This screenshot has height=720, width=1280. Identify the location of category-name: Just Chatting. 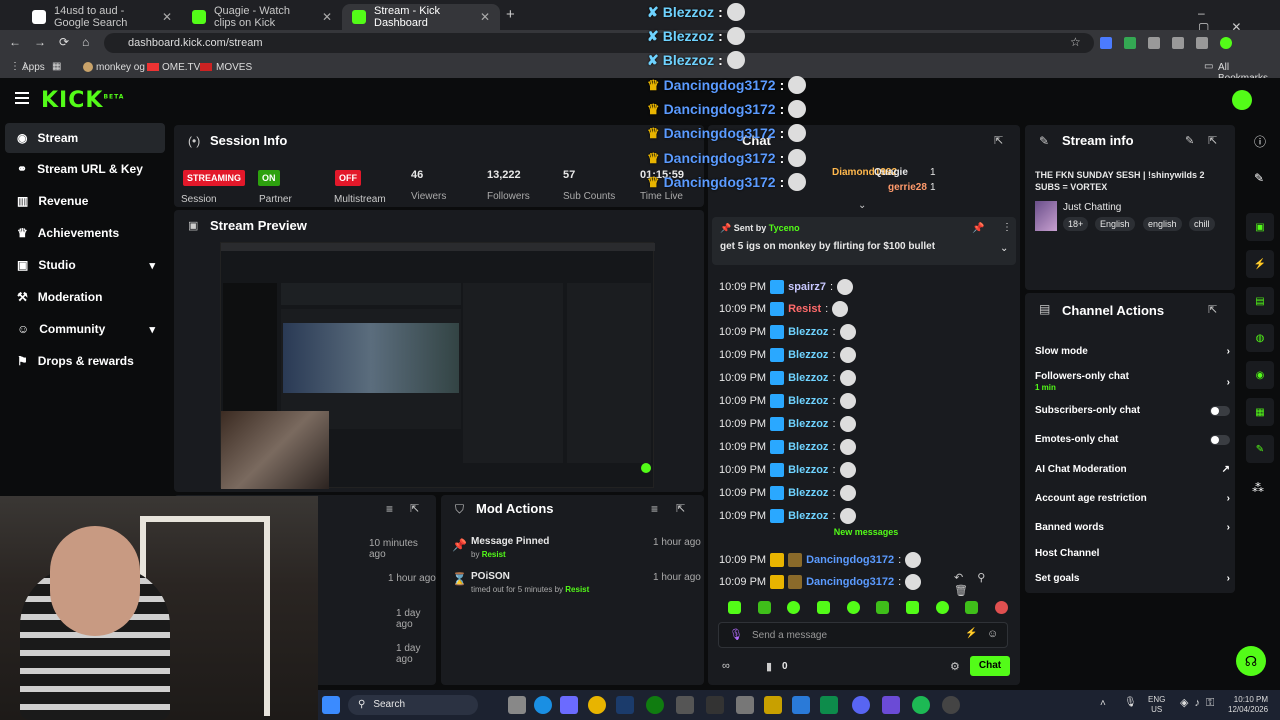
(1092, 207).